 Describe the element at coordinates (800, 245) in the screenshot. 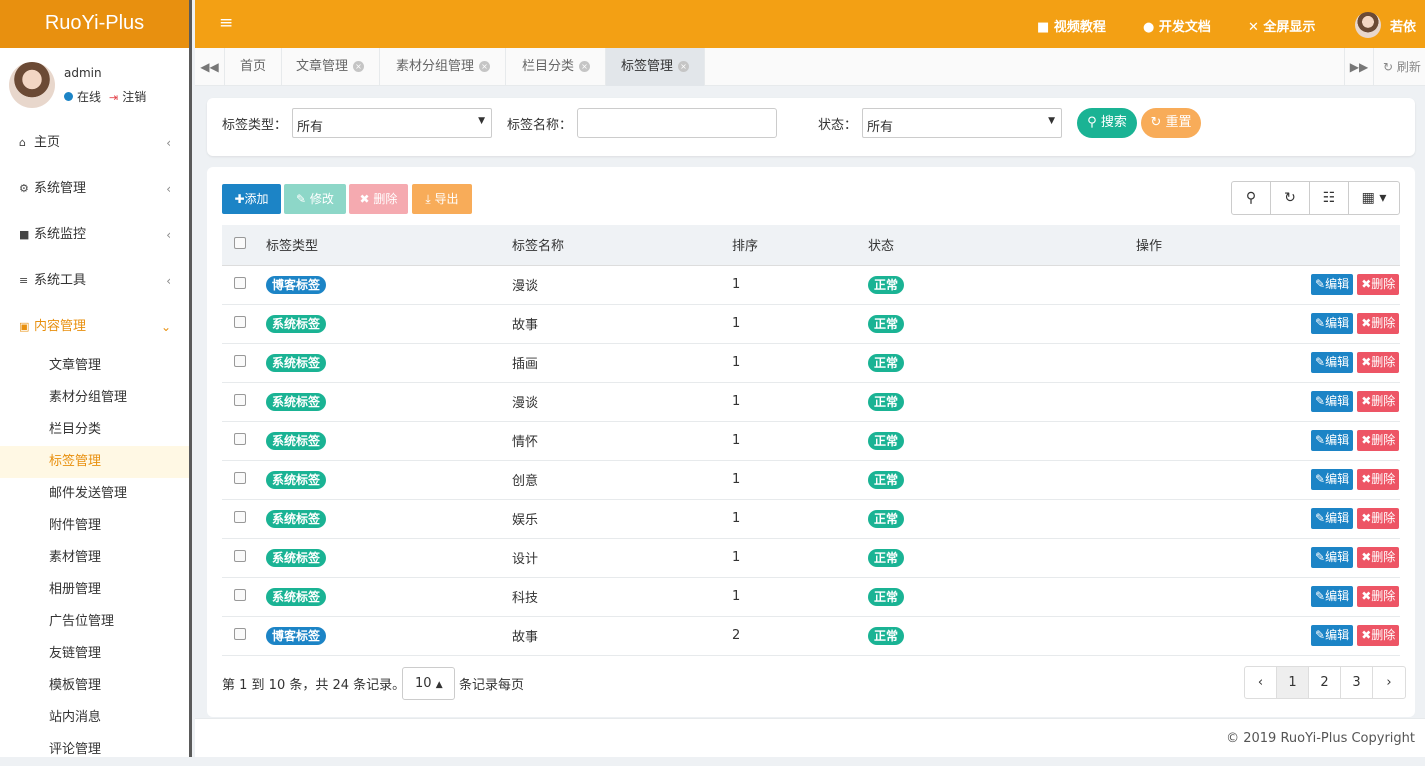

I see `col-sort: 排序` at that location.